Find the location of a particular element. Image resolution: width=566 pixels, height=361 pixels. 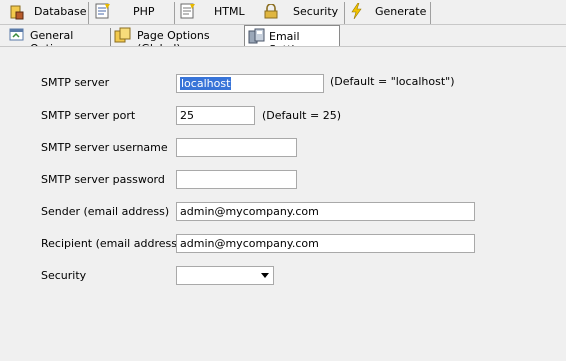

recipient-label: Recipient (email address) is located at coordinates (111, 243).